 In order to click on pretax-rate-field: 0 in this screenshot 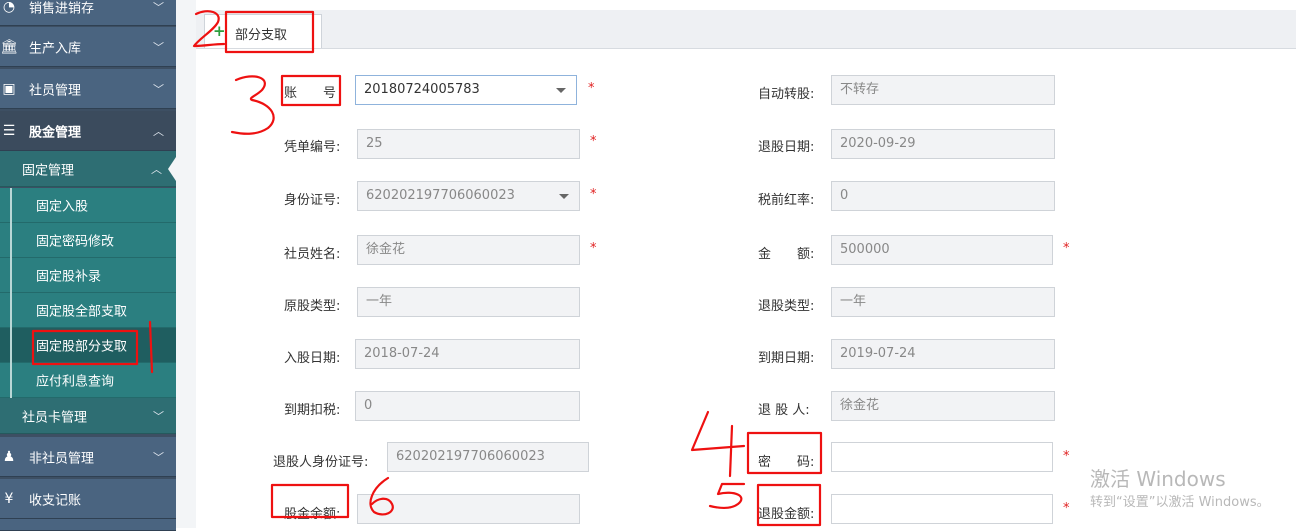, I will do `click(943, 196)`.